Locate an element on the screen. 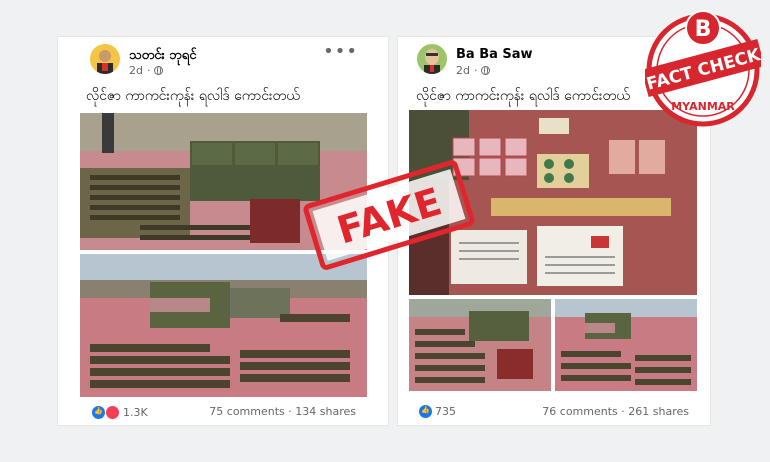 The image size is (770, 462). engagement-stats: 76 comments · 261 shares is located at coordinates (615, 411).